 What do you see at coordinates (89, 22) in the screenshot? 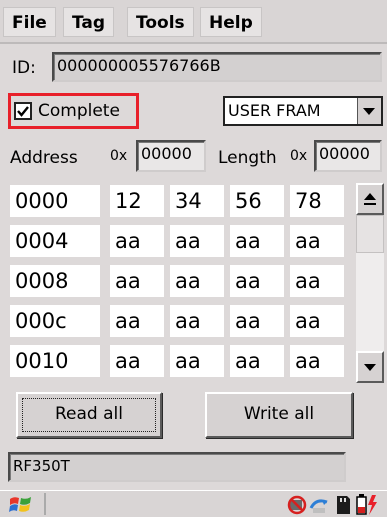
I see `menu-tag: Tag` at bounding box center [89, 22].